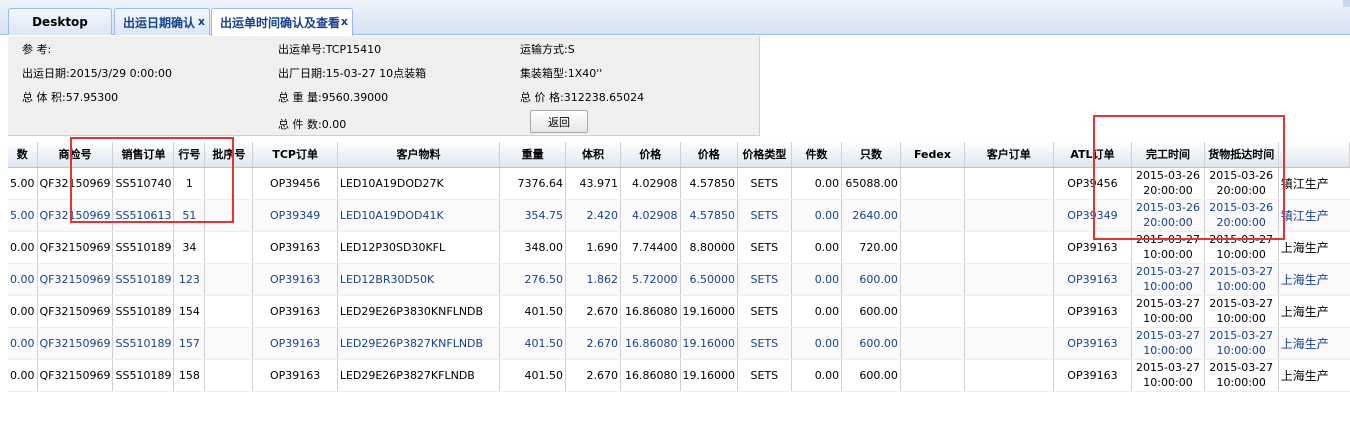 This screenshot has width=1350, height=425. What do you see at coordinates (60, 21) in the screenshot?
I see `tab-desktop: Desktop` at bounding box center [60, 21].